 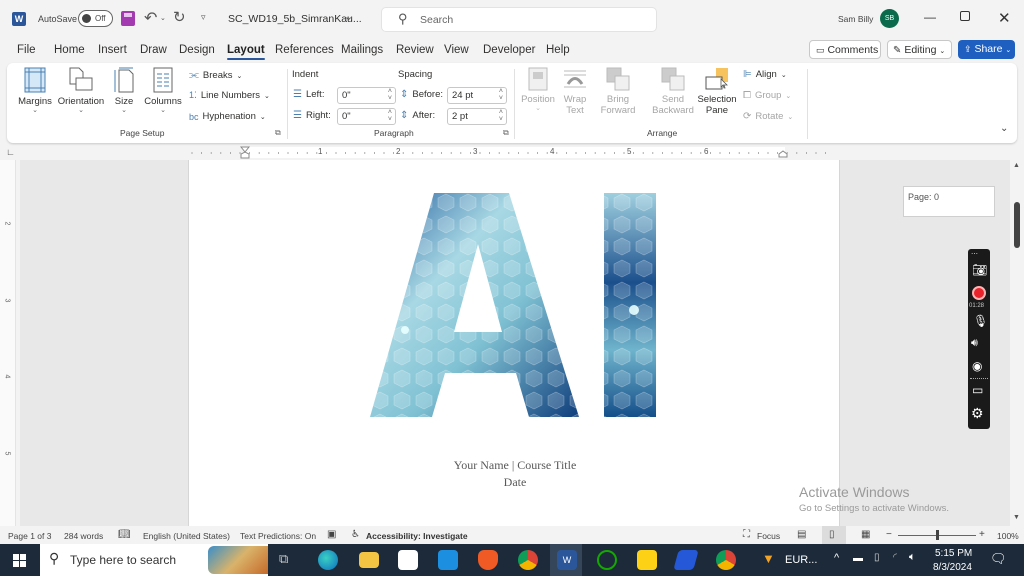 I want to click on wrap-text-button: Wrap Text, so click(x=575, y=91).